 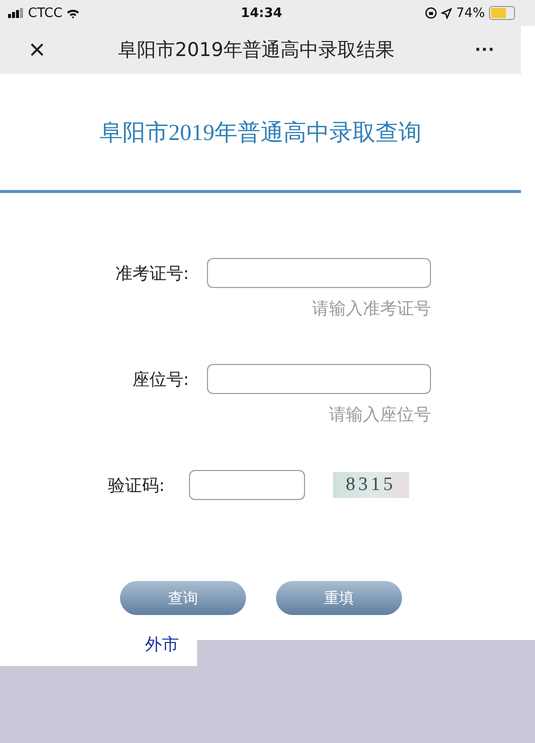 I want to click on field-label: 座位号:, so click(x=160, y=379).